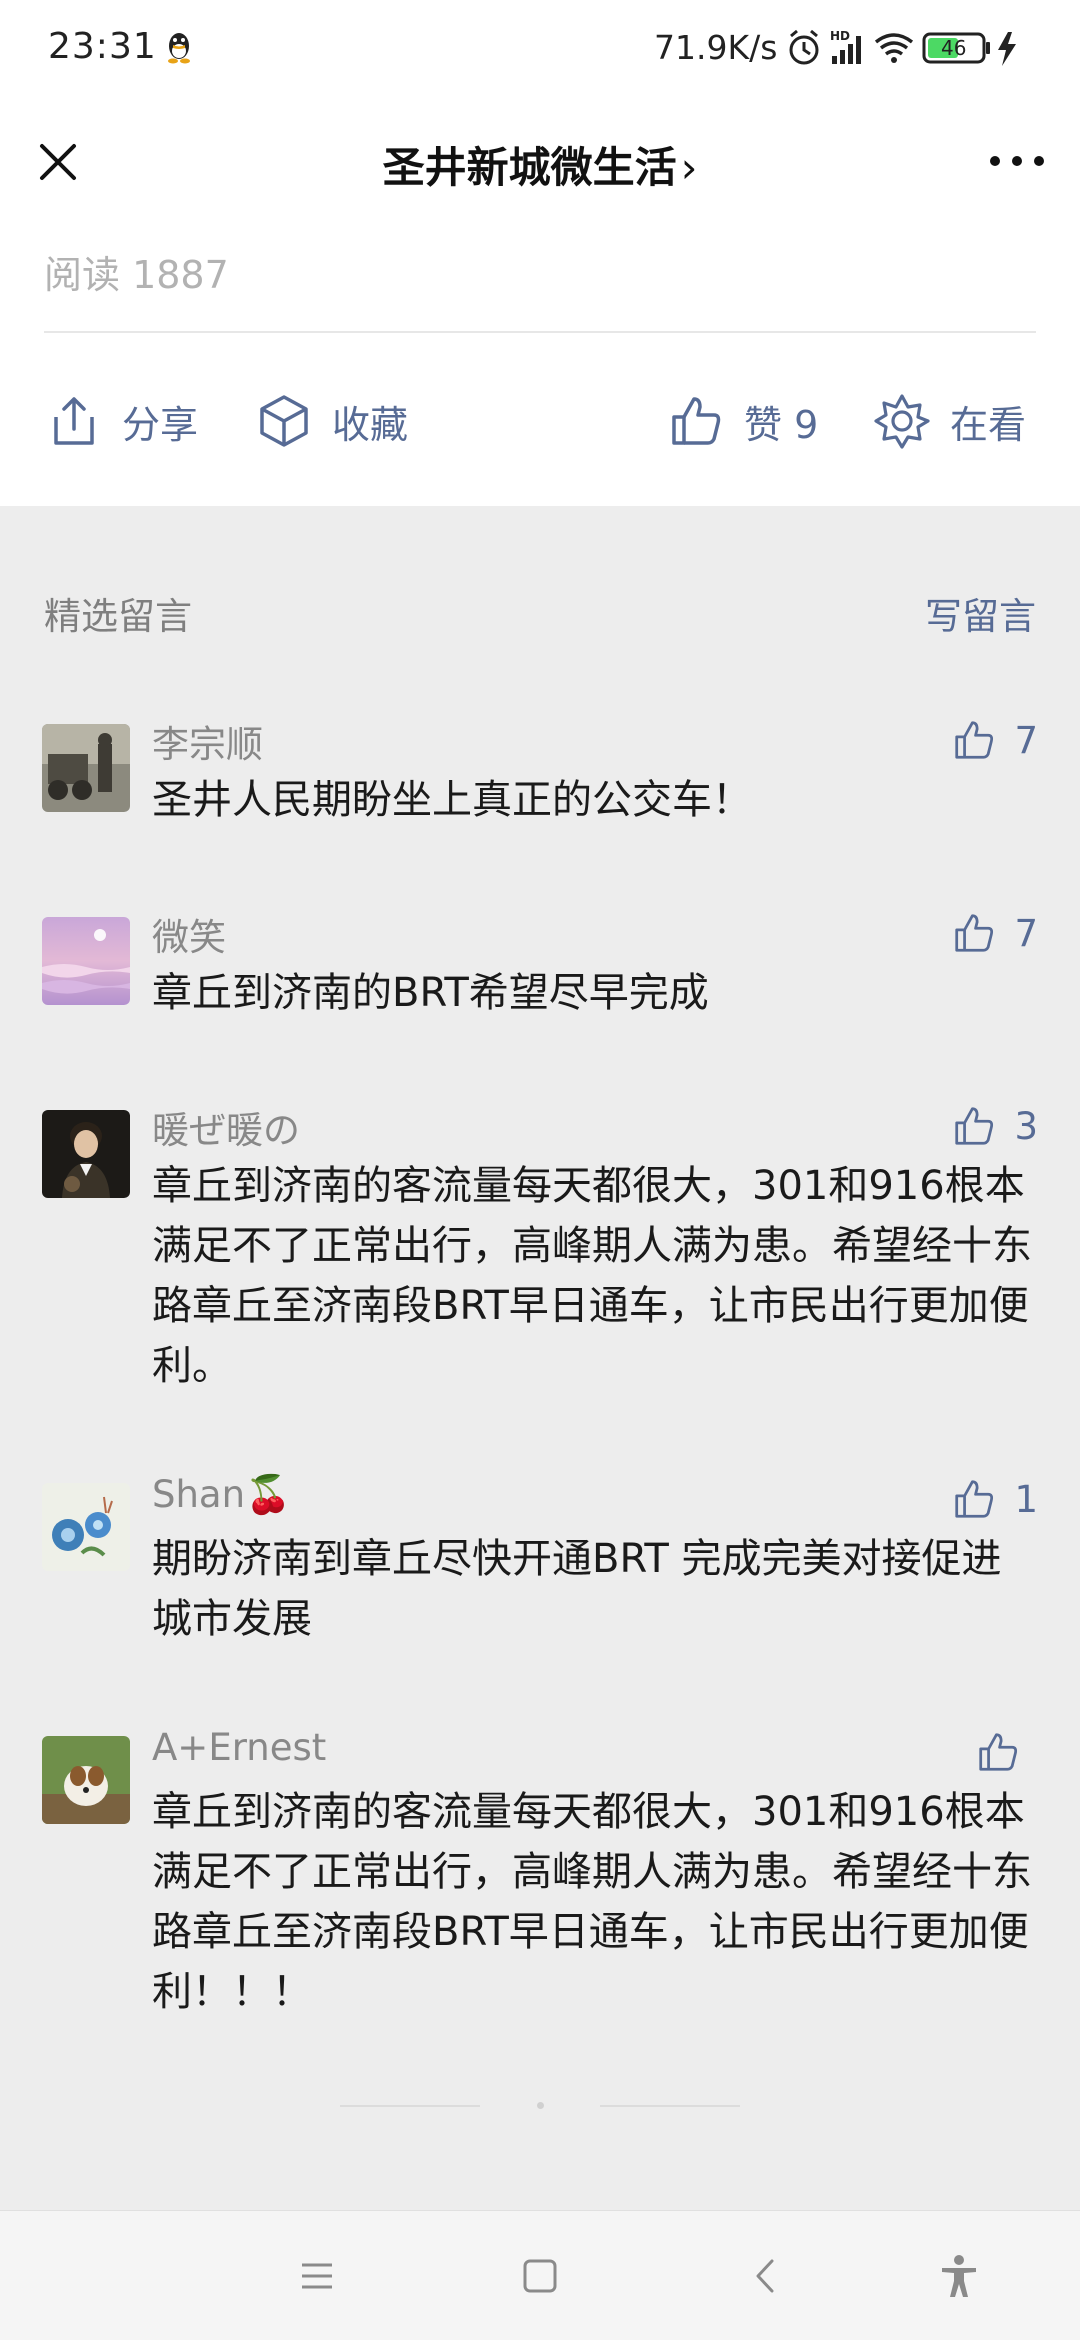 The height and width of the screenshot is (2340, 1080). What do you see at coordinates (670, 2106) in the screenshot?
I see `end-line-right` at bounding box center [670, 2106].